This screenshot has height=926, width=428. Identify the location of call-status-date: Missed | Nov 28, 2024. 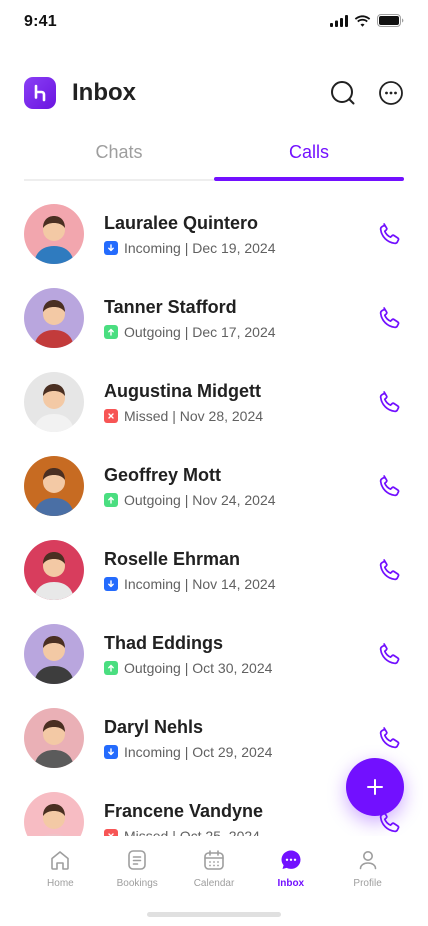
(194, 416).